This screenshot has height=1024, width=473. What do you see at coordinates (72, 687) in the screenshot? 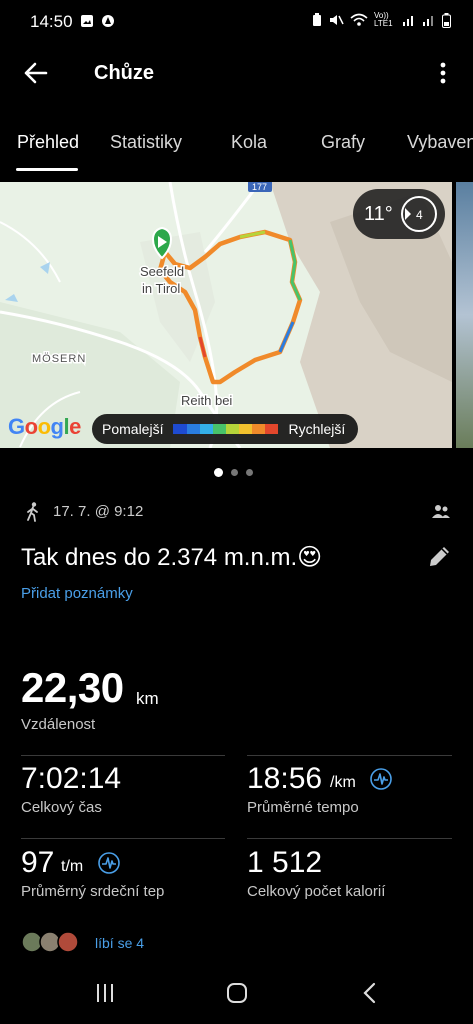
I see `distance-value: 22,30` at bounding box center [72, 687].